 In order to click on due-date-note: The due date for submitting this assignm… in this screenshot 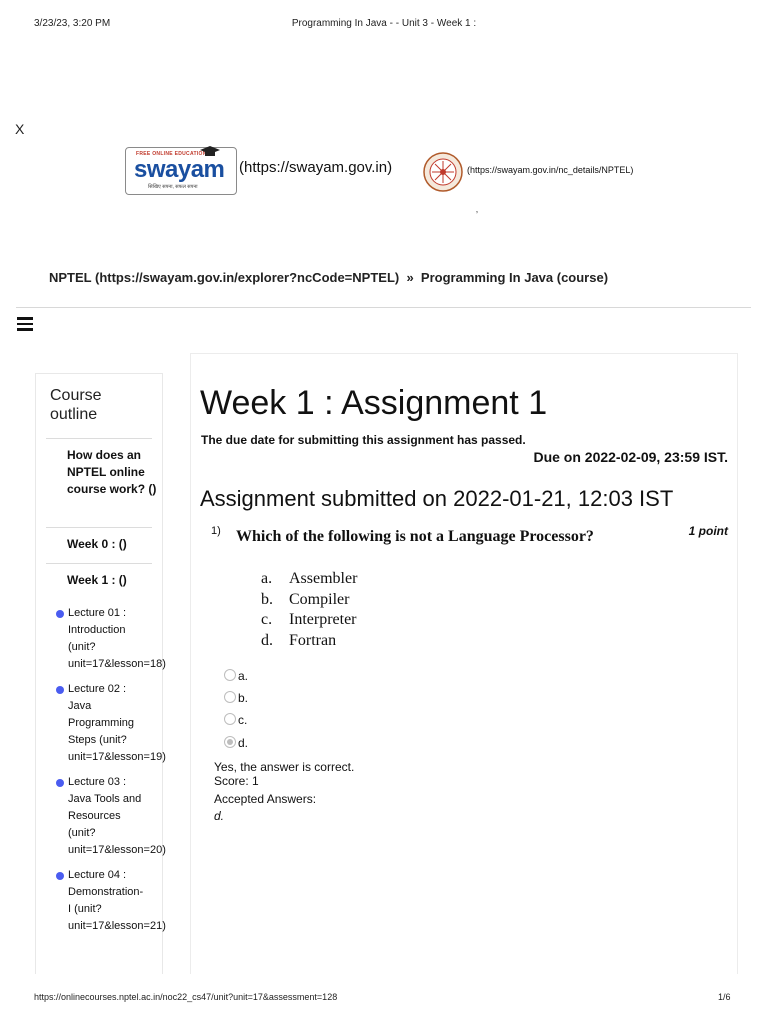, I will do `click(363, 440)`.